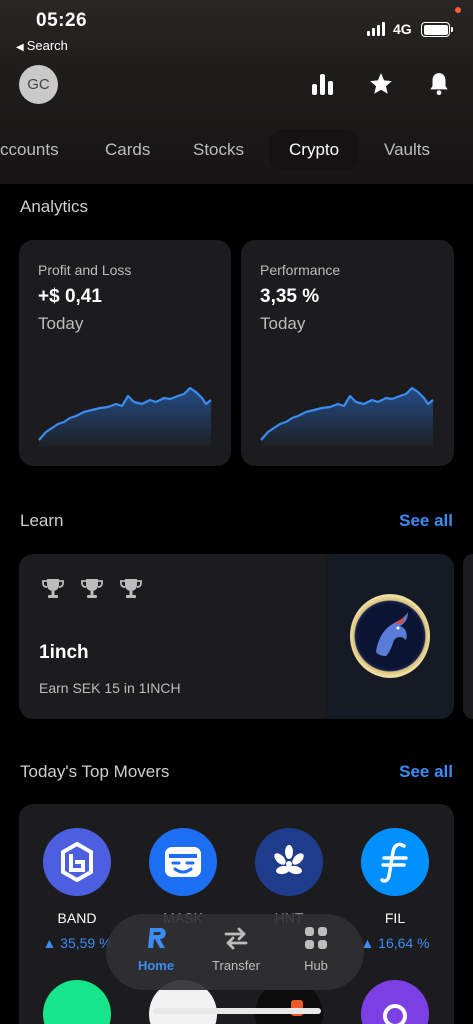 Image resolution: width=473 pixels, height=1024 pixels. Describe the element at coordinates (316, 952) in the screenshot. I see `nav-hub: Hub` at that location.